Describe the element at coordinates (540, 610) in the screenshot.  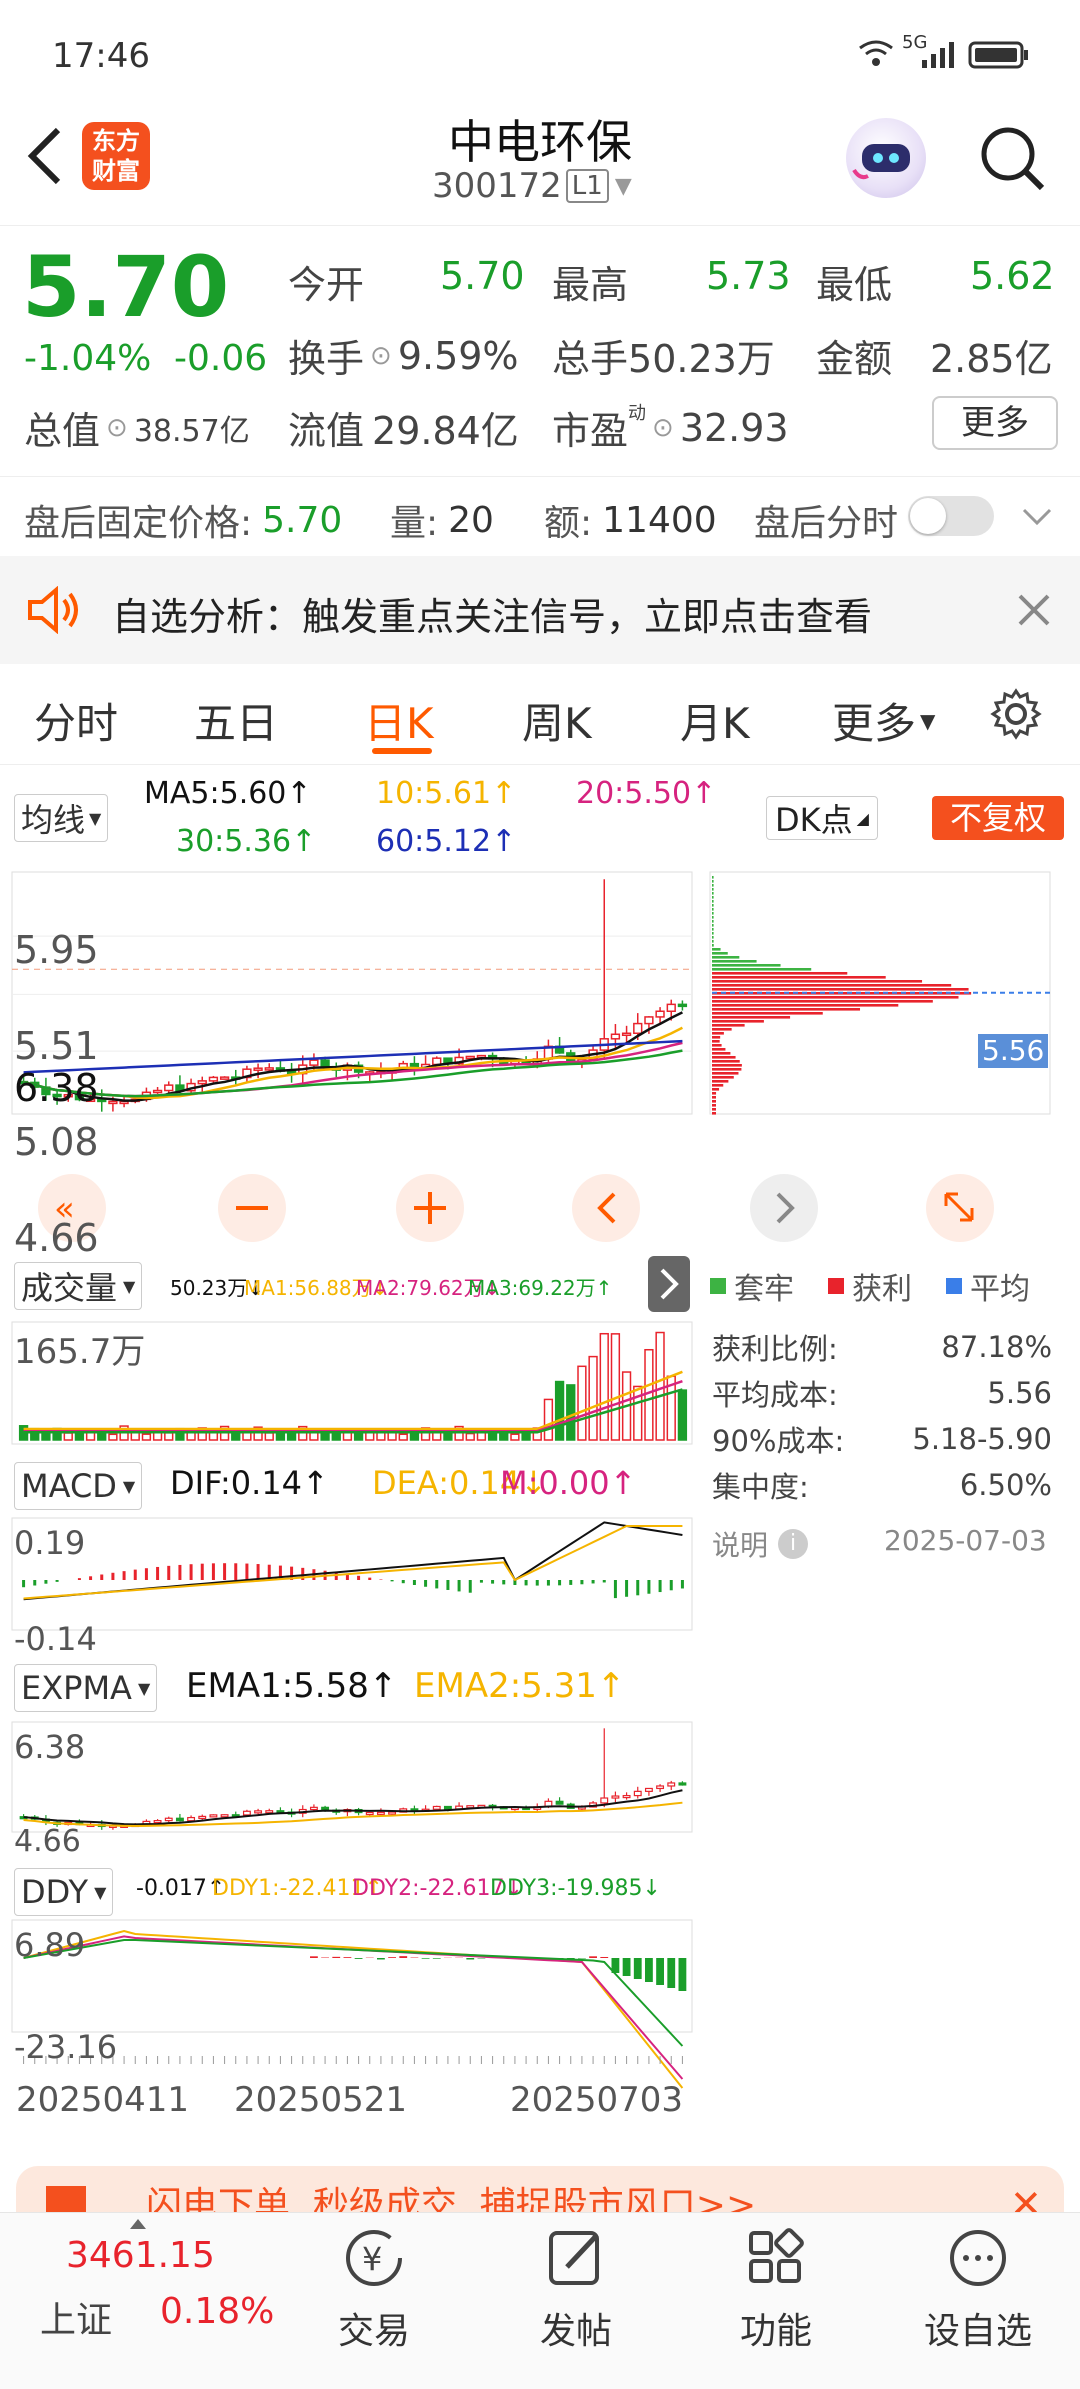
I see `notice-bar: 自选分析：触发重点关注信号，立即点击查看` at that location.